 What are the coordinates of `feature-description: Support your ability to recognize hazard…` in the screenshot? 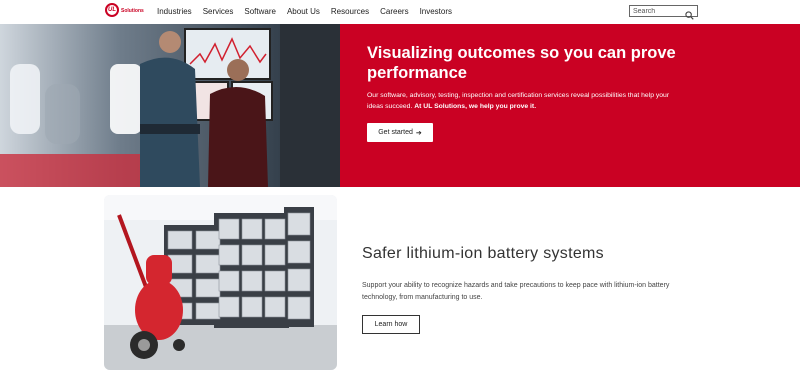 It's located at (516, 291).